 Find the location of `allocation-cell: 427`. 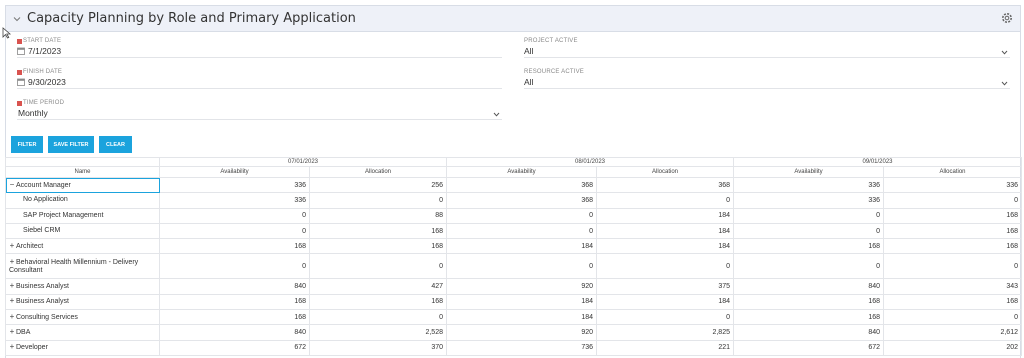

allocation-cell: 427 is located at coordinates (378, 286).